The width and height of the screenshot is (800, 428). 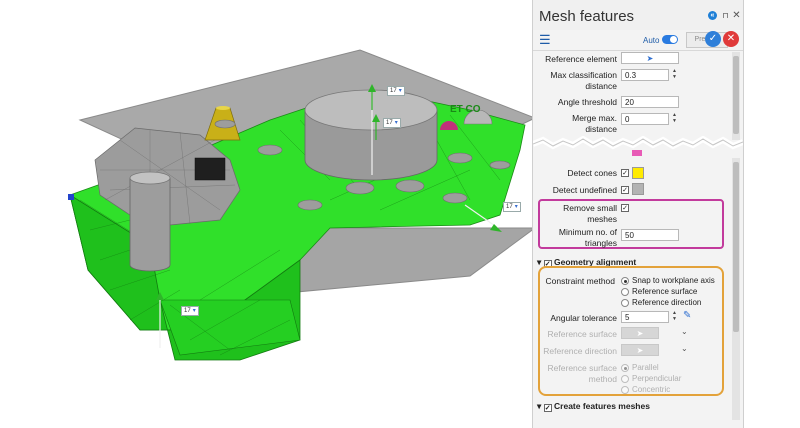 What do you see at coordinates (581, 59) in the screenshot?
I see `reference-element-label: Reference element` at bounding box center [581, 59].